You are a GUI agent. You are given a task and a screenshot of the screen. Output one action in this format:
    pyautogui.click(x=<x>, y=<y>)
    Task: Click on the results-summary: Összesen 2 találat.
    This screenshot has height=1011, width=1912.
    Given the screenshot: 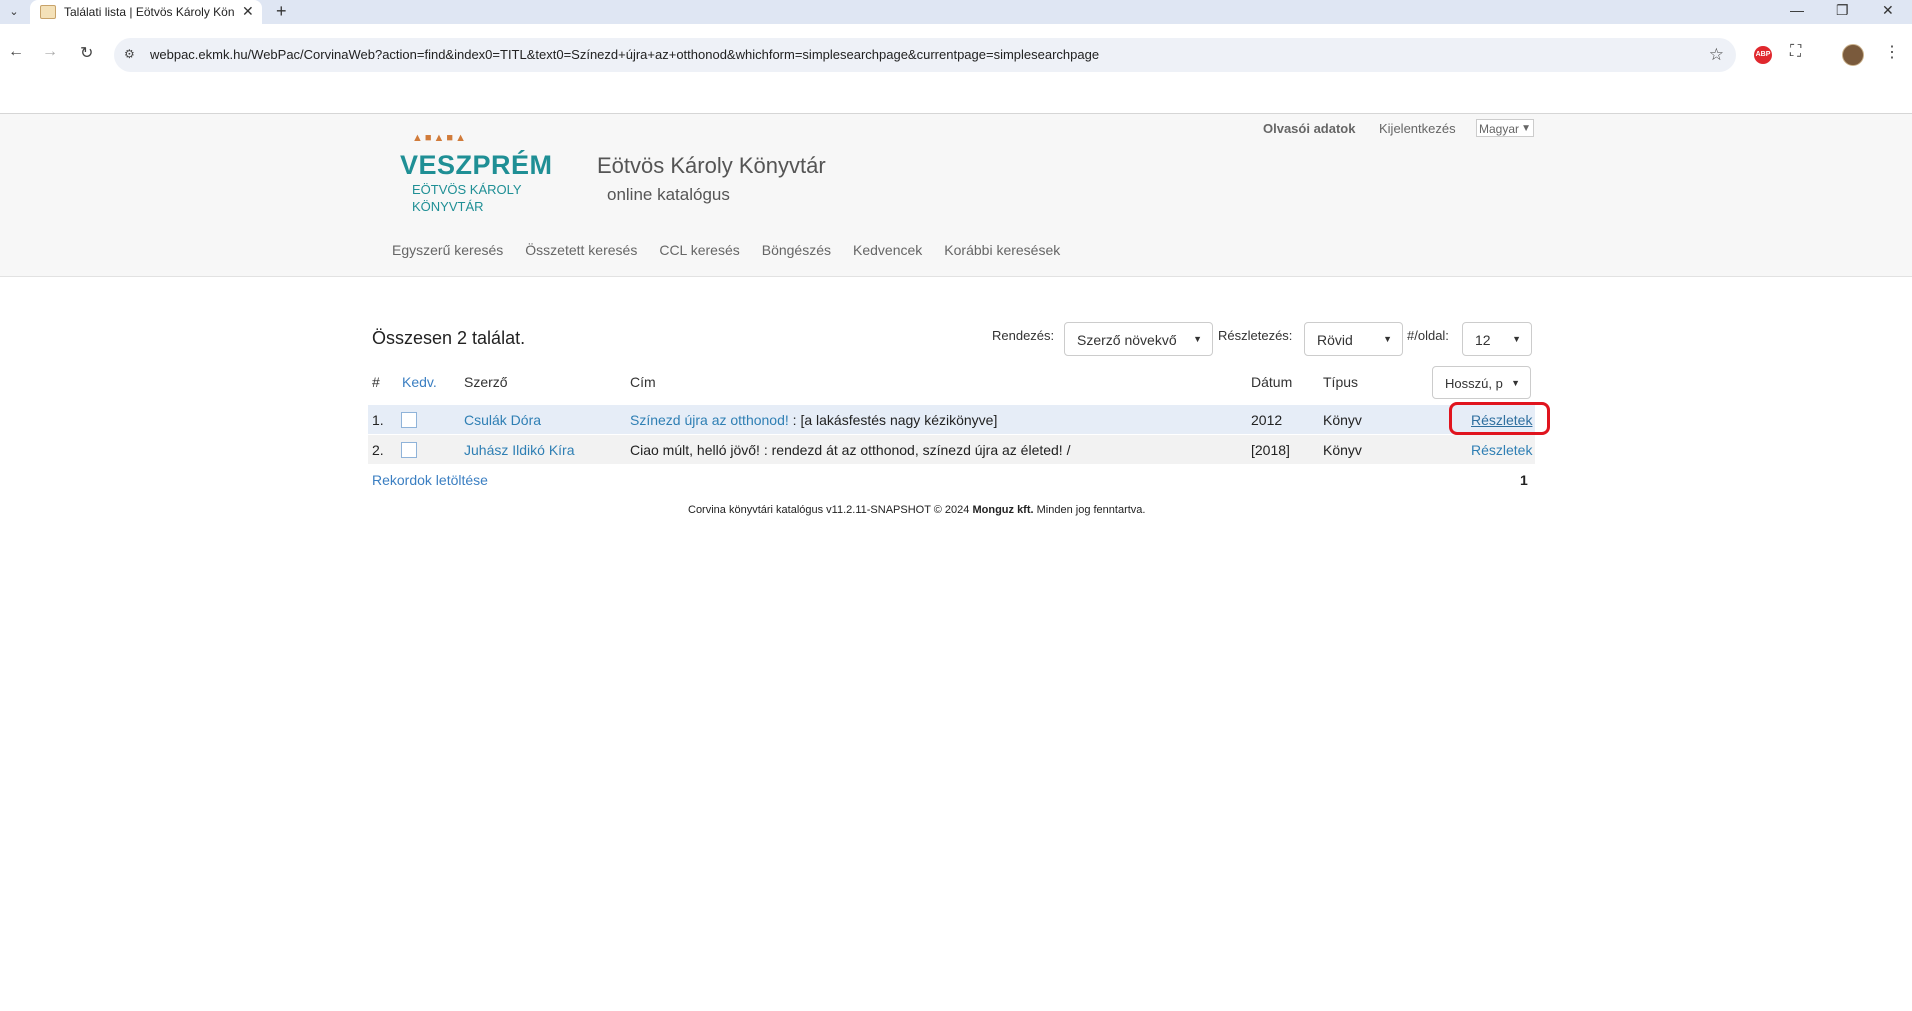 What is the action you would take?
    pyautogui.click(x=449, y=338)
    